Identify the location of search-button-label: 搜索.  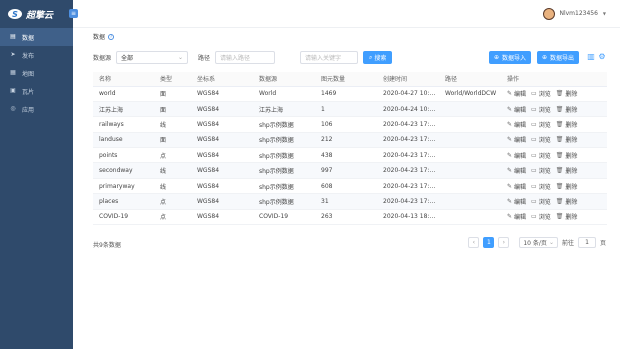
(380, 58).